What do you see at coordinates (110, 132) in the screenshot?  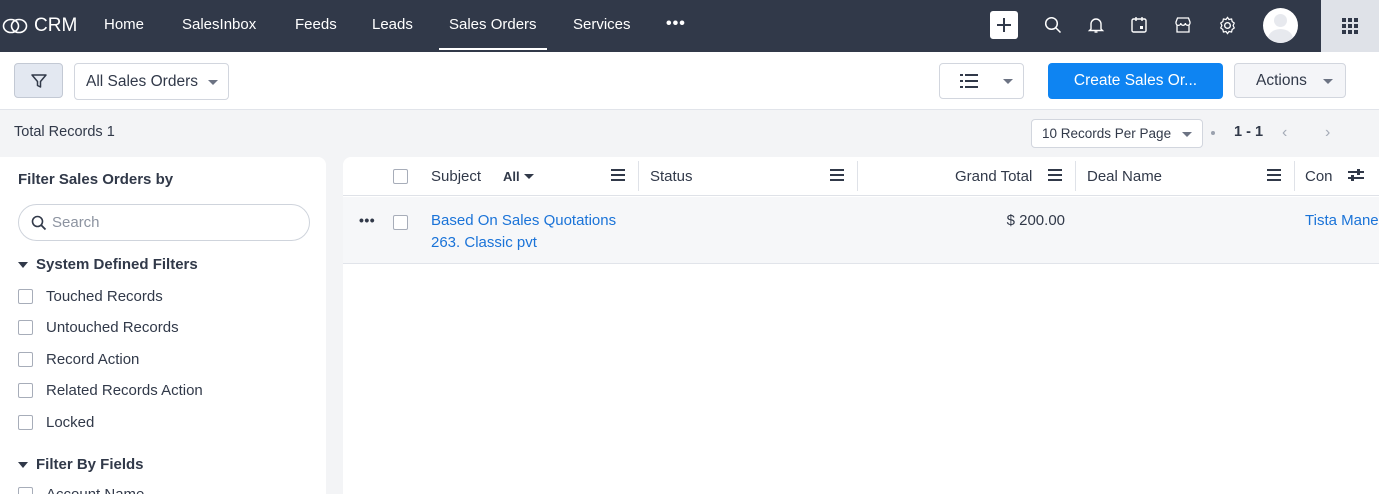 I see `total-records-count: 1` at bounding box center [110, 132].